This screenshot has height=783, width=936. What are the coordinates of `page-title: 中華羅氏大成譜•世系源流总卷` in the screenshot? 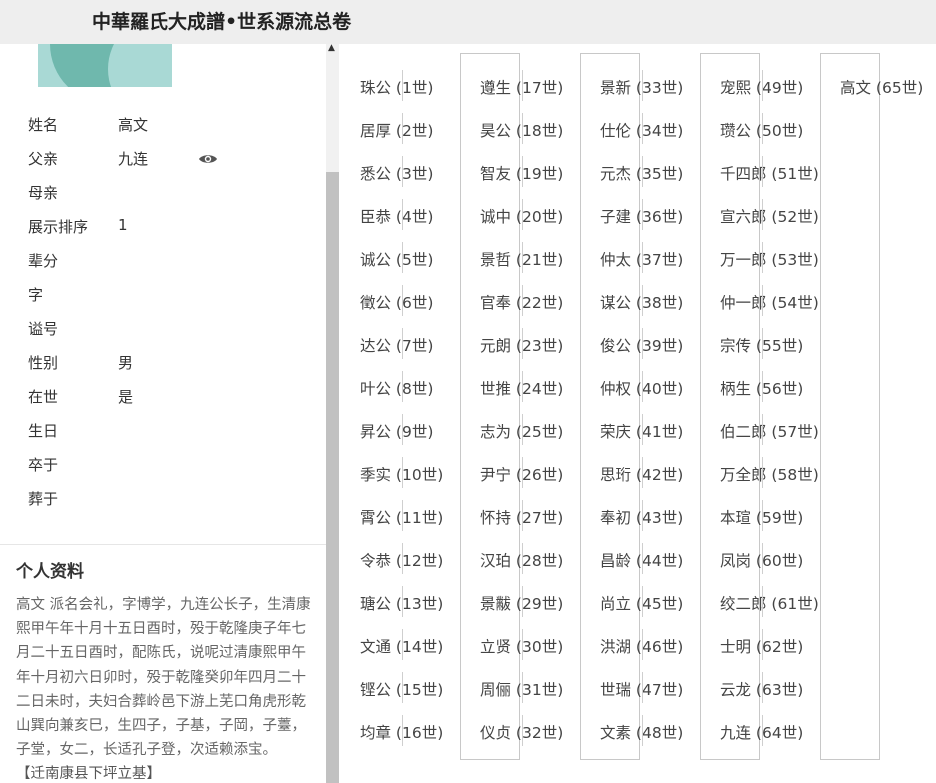 It's located at (222, 22).